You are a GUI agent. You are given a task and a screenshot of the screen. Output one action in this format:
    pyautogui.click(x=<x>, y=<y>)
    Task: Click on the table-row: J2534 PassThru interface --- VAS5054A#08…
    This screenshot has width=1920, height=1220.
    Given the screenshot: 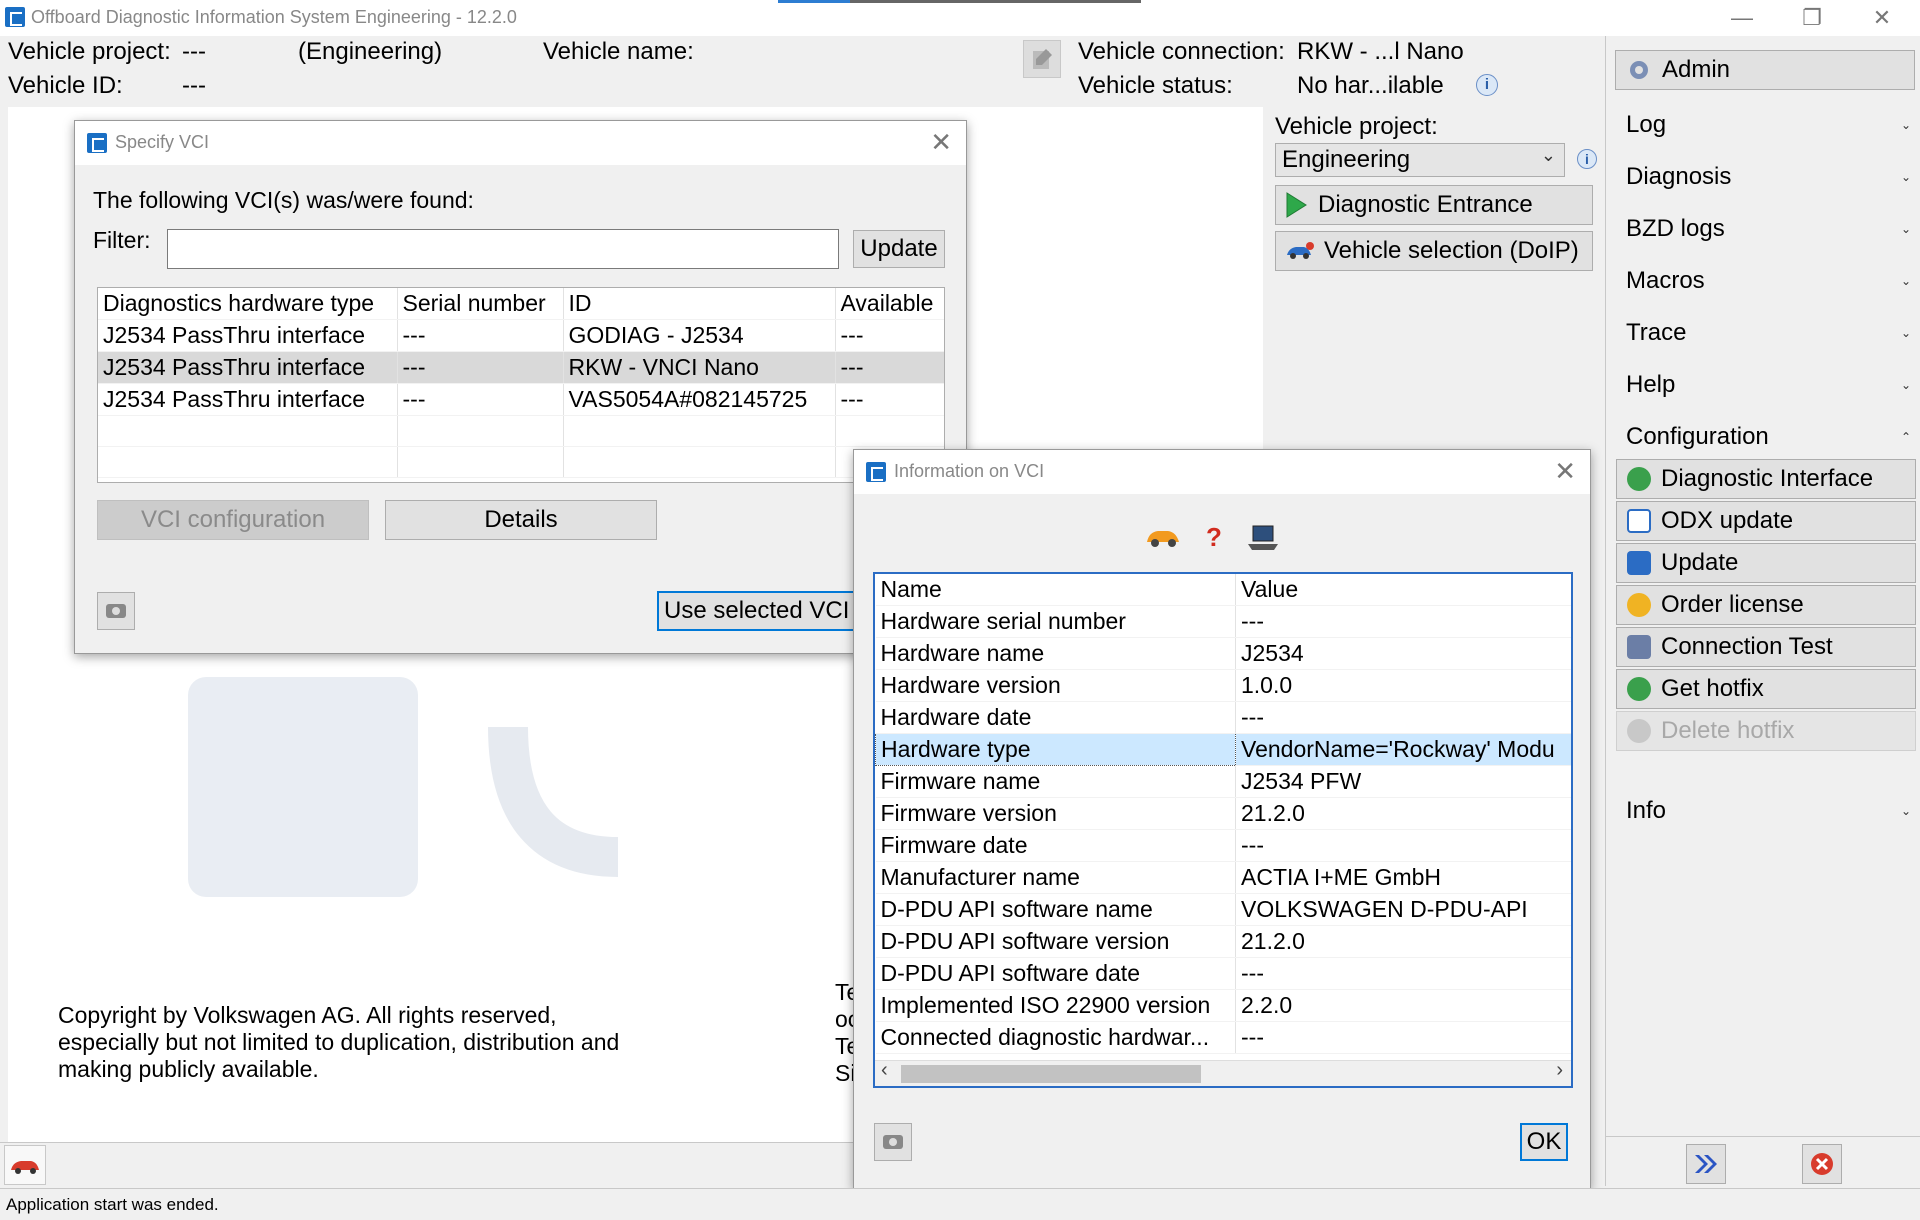 What is the action you would take?
    pyautogui.click(x=521, y=399)
    